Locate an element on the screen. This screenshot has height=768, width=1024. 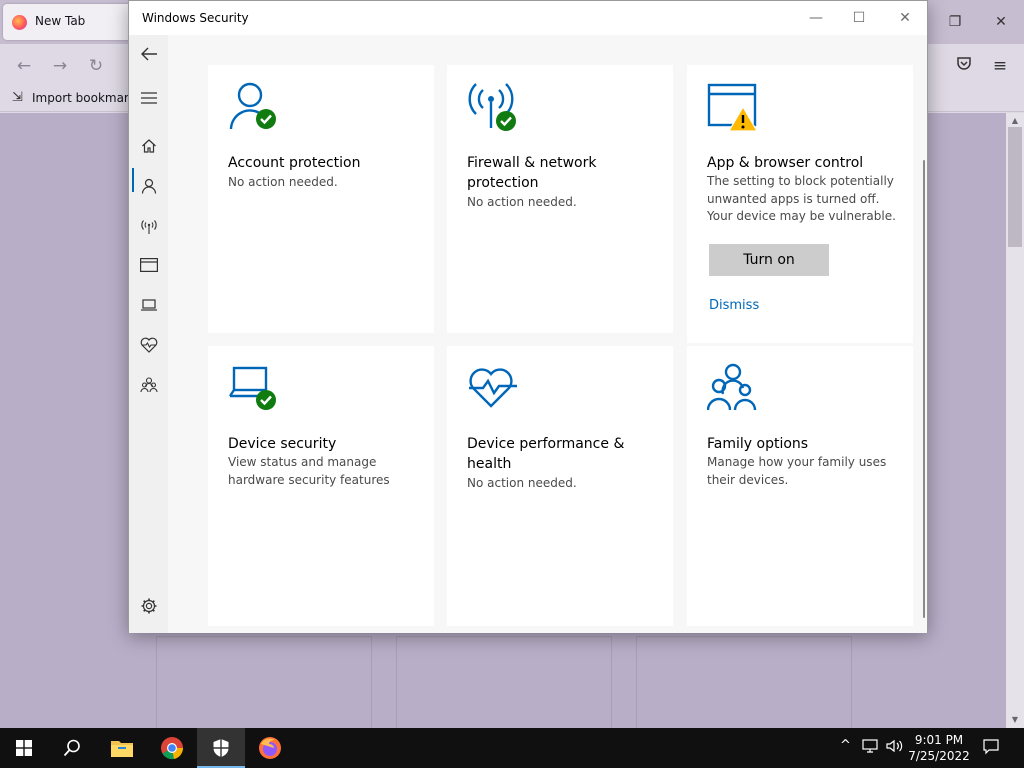
pocket-icon is located at coordinates (964, 66).